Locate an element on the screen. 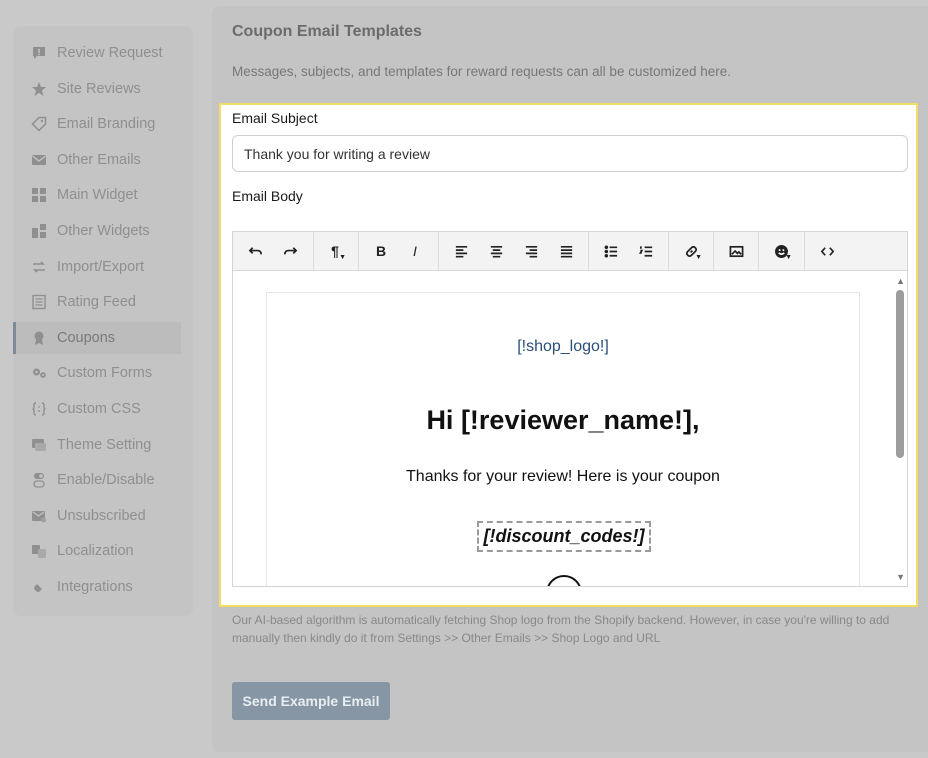 The height and width of the screenshot is (758, 928). align-left-icon is located at coordinates (461, 251).